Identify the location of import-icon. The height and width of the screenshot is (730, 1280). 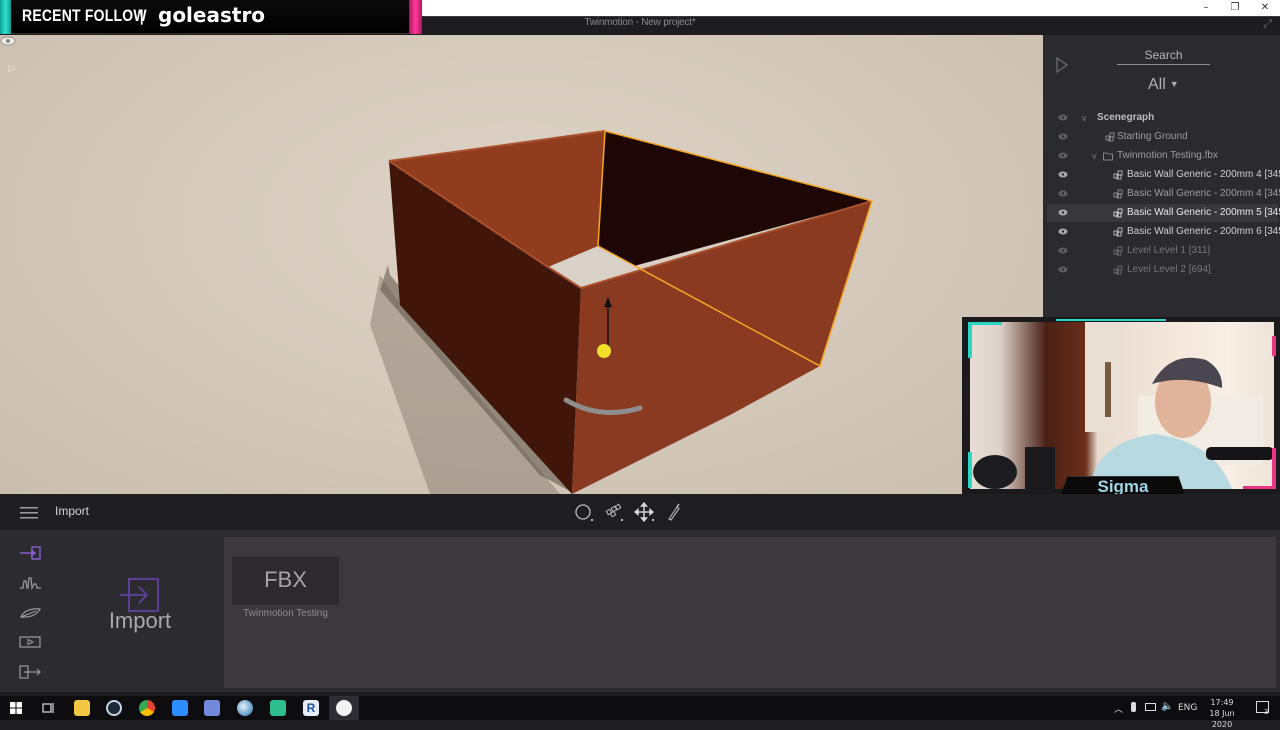
(30, 553).